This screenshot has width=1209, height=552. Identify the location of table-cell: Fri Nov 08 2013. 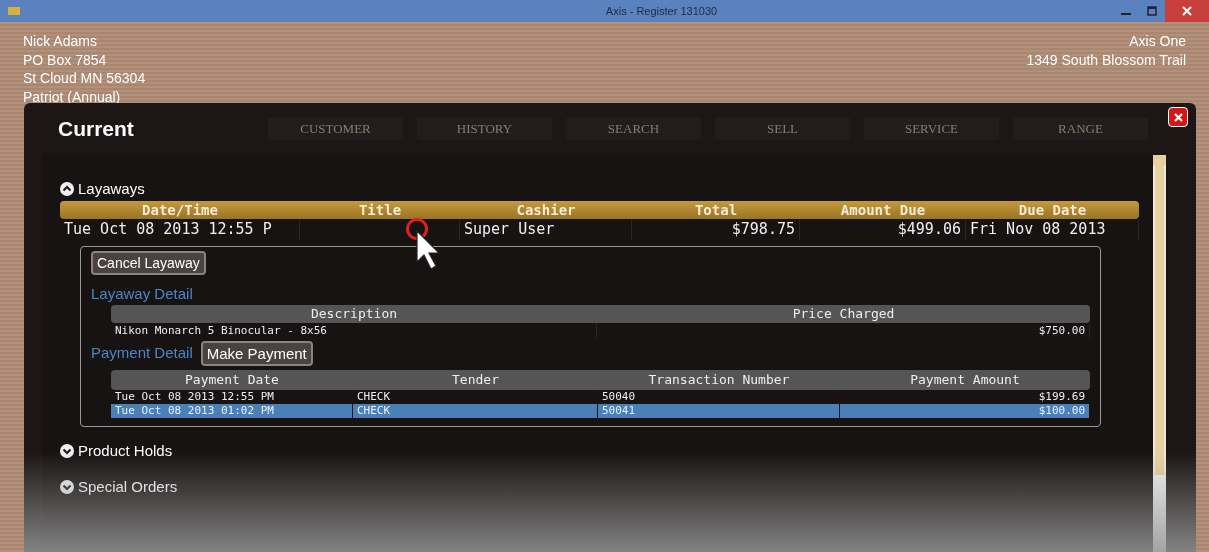
(1052, 229).